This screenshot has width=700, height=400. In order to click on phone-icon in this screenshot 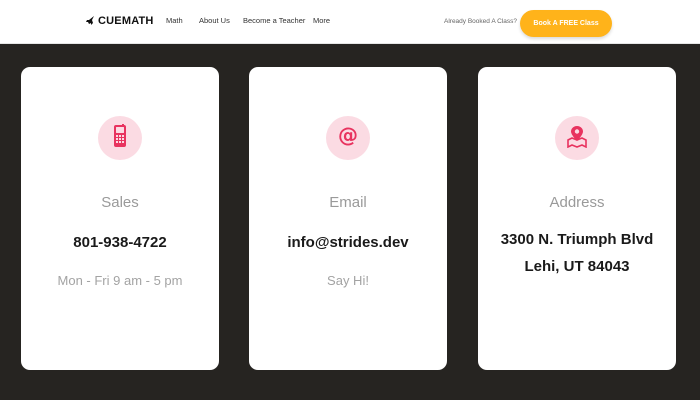, I will do `click(120, 138)`.